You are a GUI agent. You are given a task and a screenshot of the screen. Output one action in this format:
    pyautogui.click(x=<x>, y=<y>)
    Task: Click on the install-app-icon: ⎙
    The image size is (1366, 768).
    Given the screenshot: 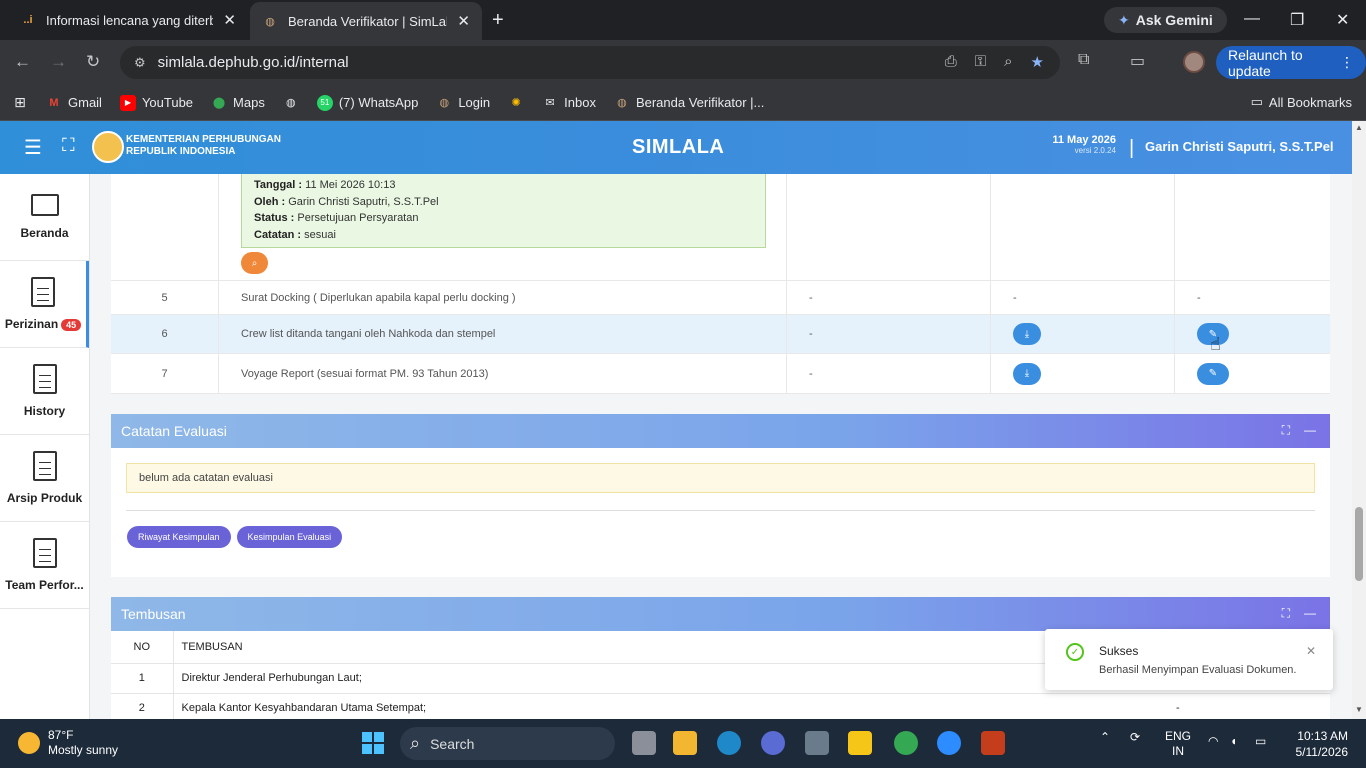 What is the action you would take?
    pyautogui.click(x=951, y=62)
    